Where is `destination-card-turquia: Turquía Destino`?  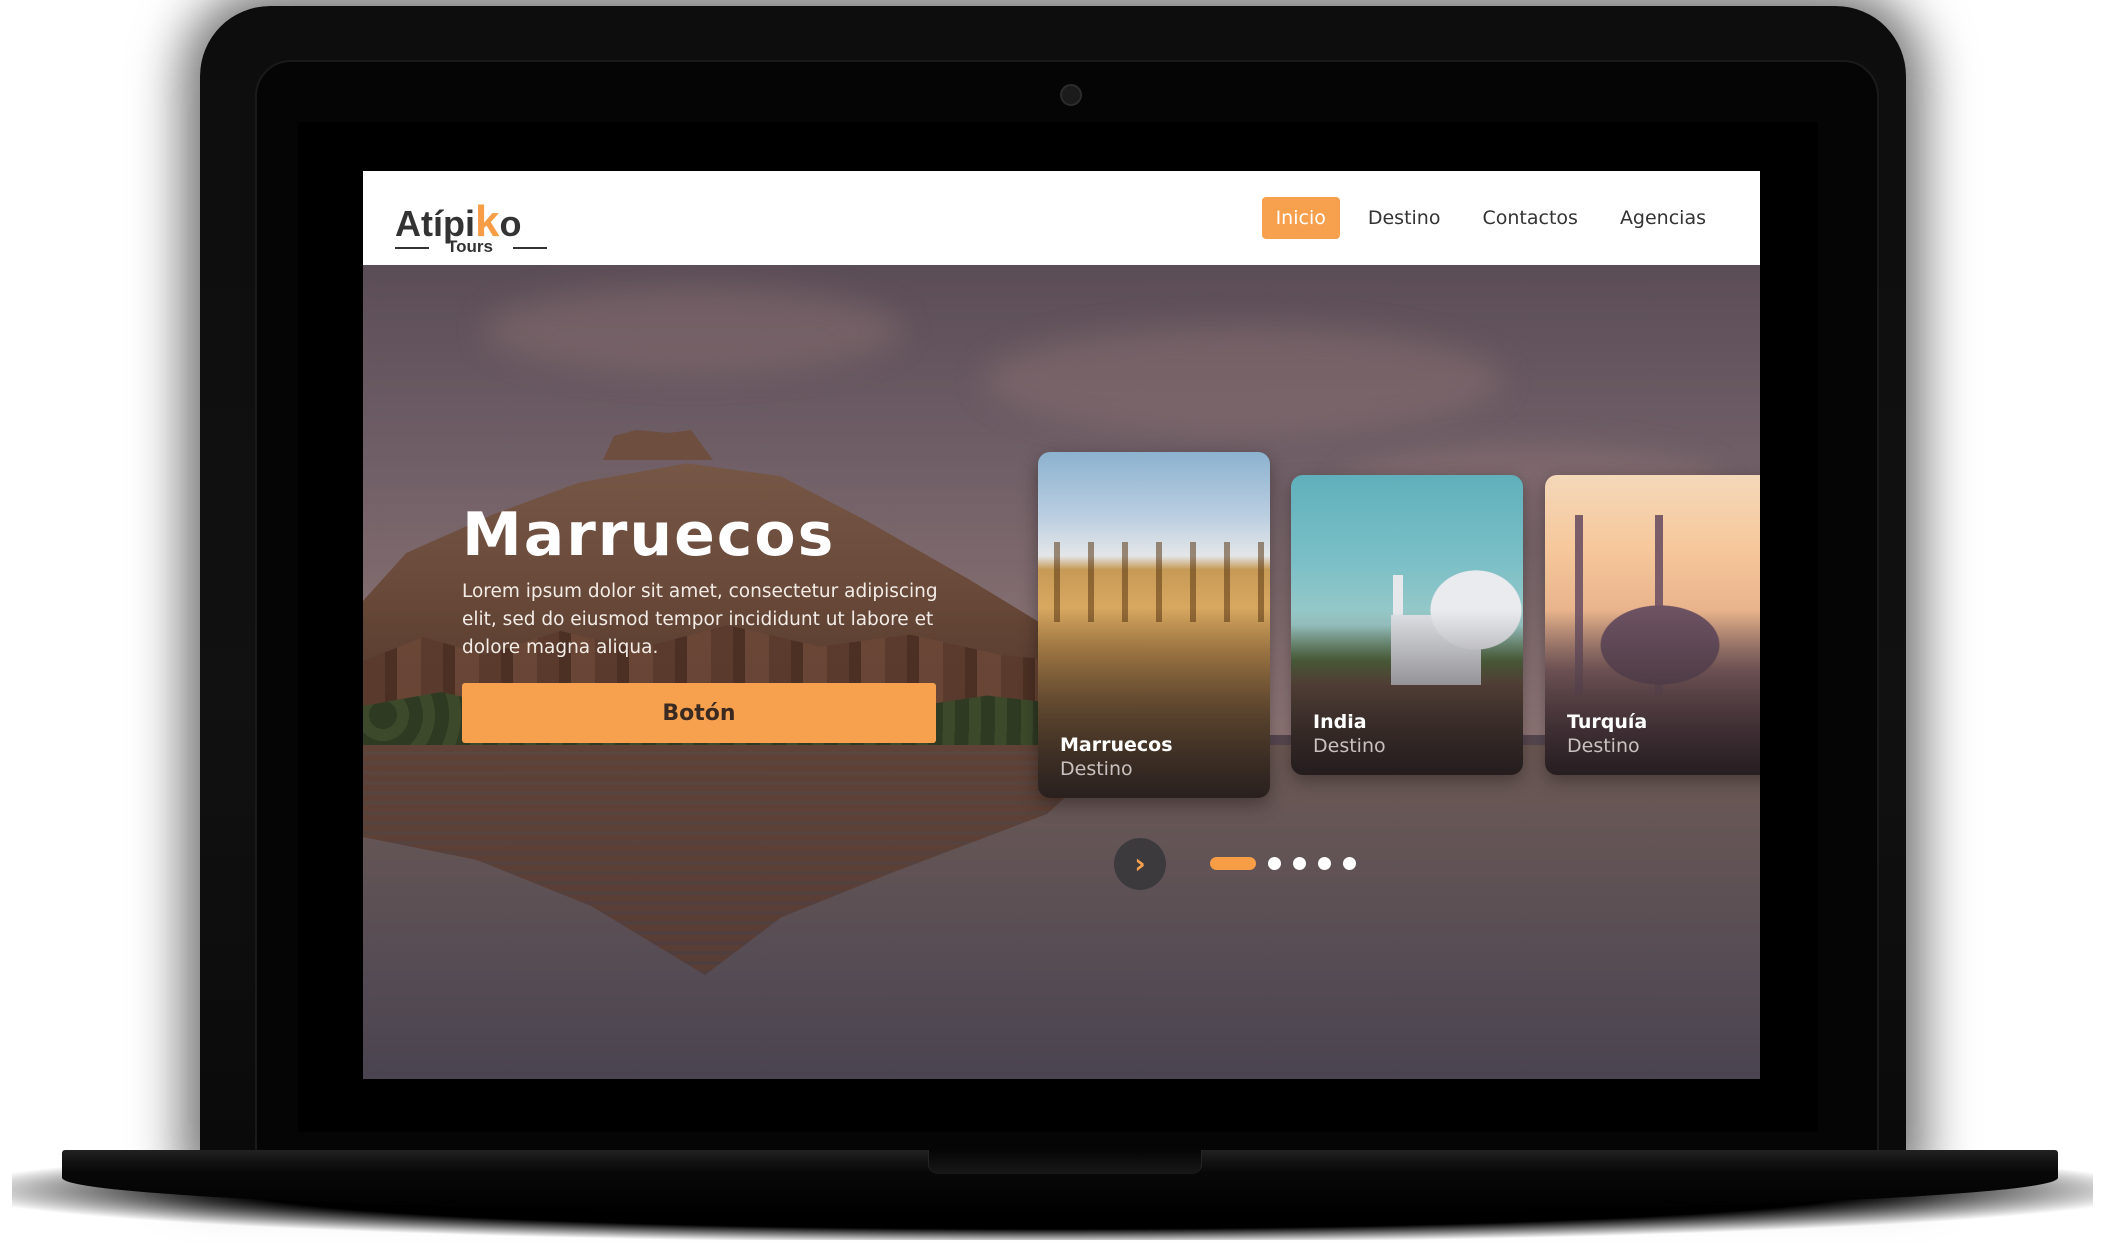
destination-card-turquia: Turquía Destino is located at coordinates (1652, 625).